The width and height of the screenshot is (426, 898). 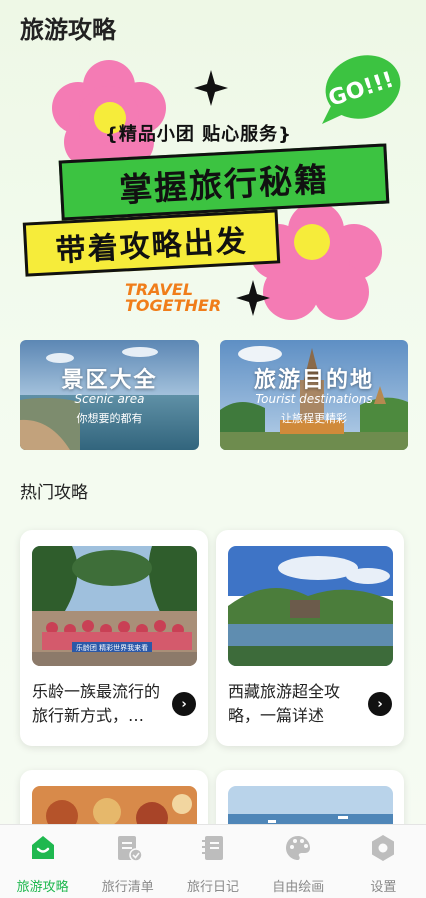 I want to click on tab-settings: 设置, so click(x=383, y=861).